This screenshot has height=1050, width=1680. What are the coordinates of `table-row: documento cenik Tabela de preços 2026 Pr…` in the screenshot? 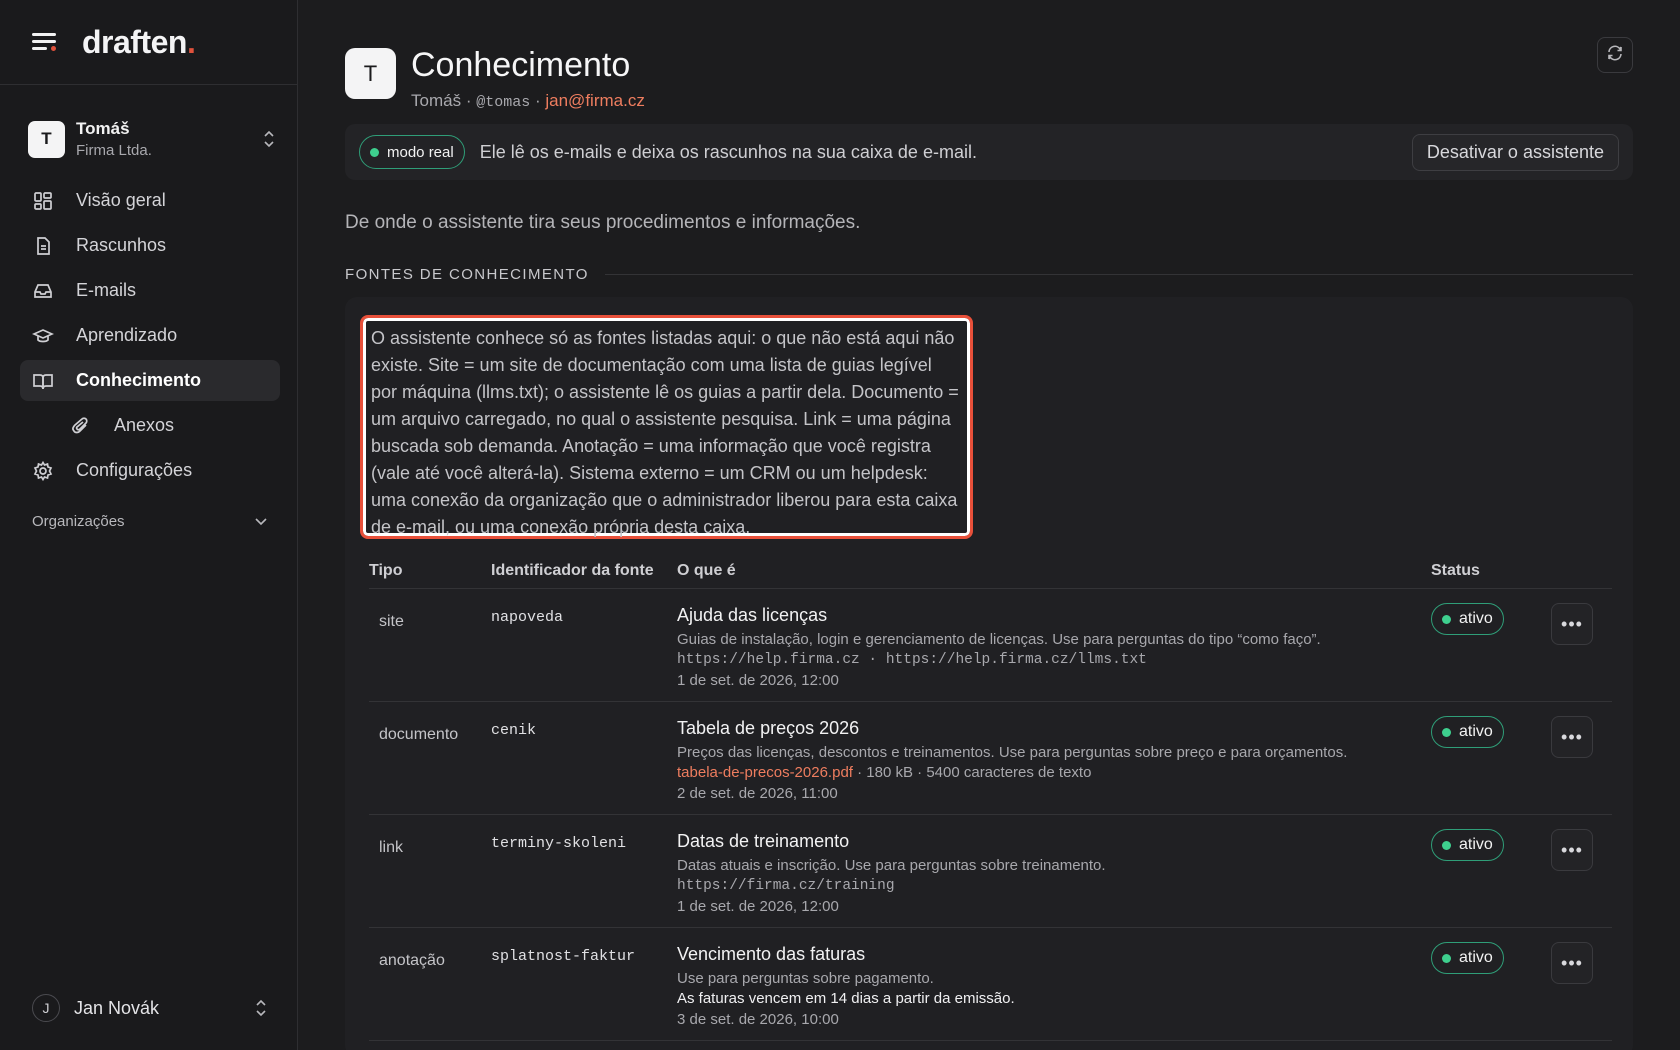 It's located at (990, 758).